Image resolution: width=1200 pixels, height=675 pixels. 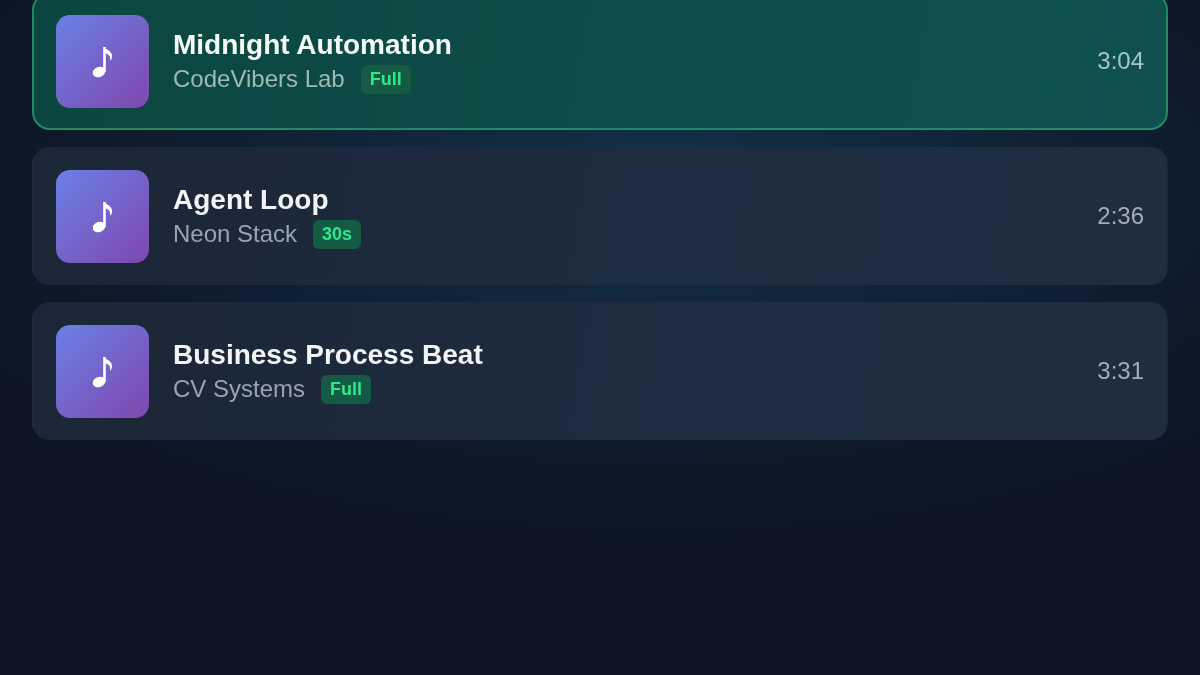 I want to click on track-duration: 3:04, so click(x=1120, y=61).